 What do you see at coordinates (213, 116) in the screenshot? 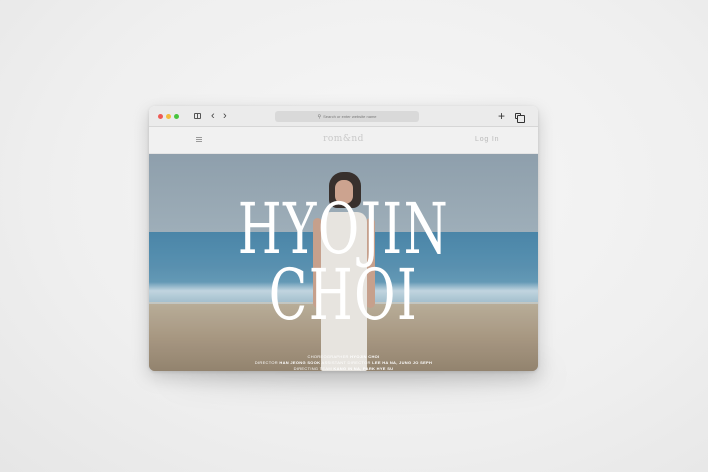
I see `chevron-left-icon: ‹` at bounding box center [213, 116].